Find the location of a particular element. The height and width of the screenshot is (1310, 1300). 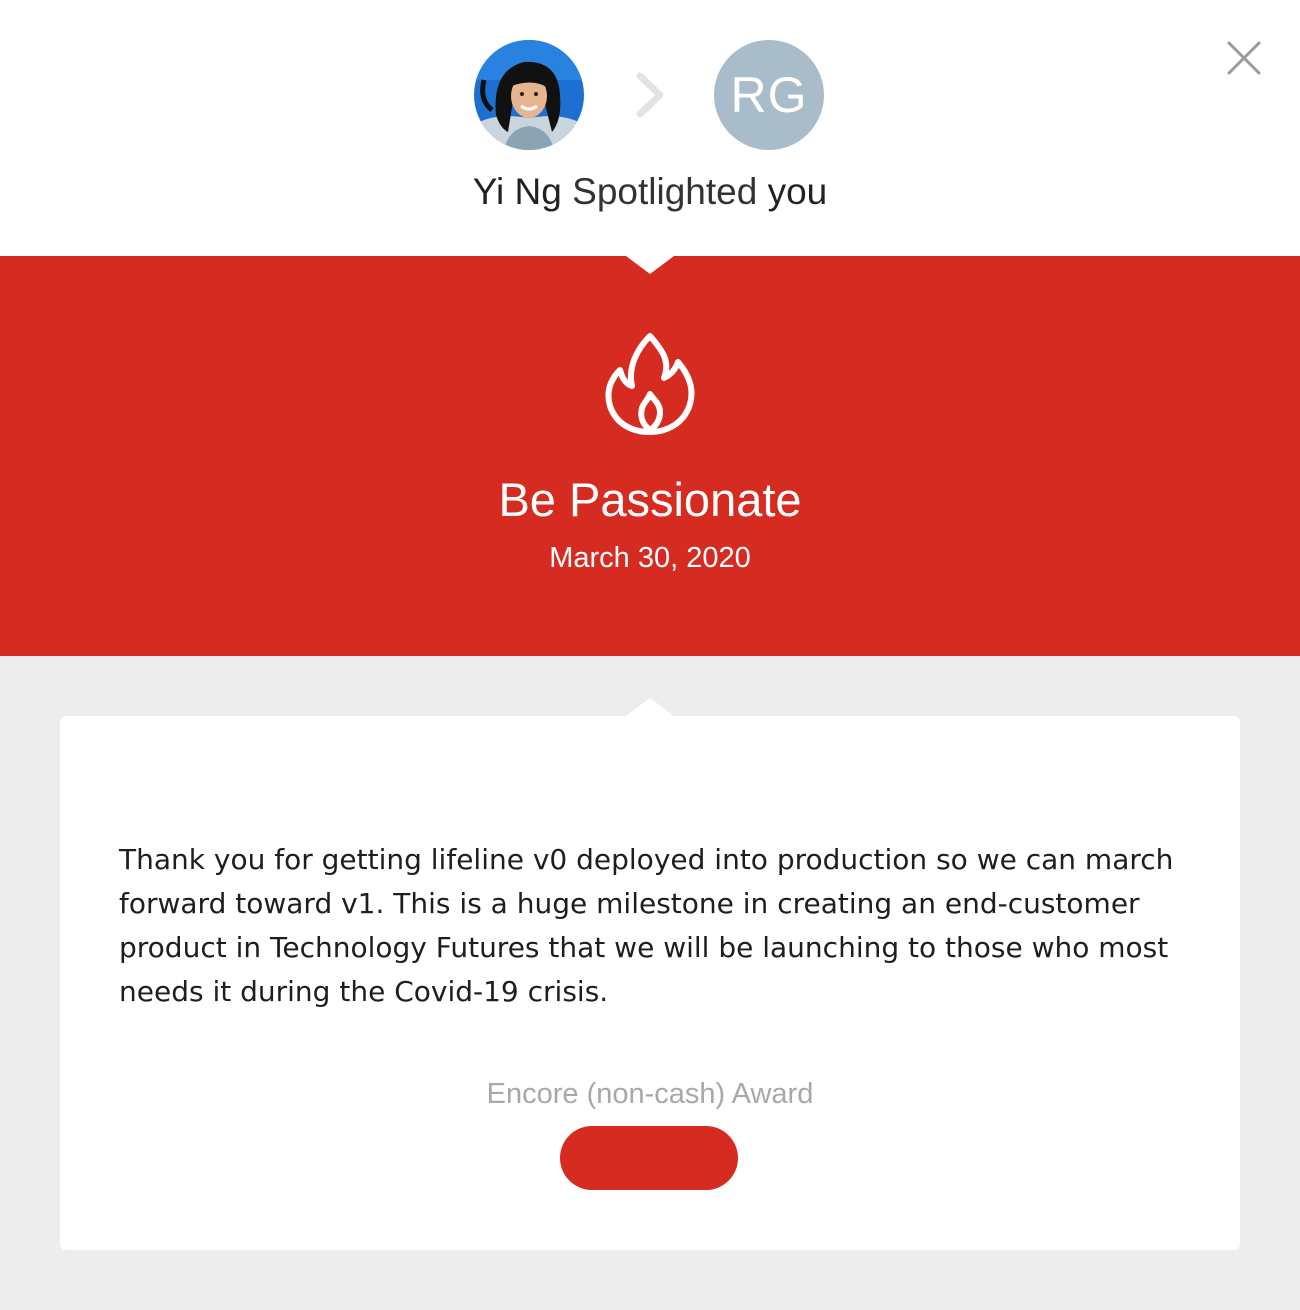

sender-name: Yi Ng is located at coordinates (517, 191).